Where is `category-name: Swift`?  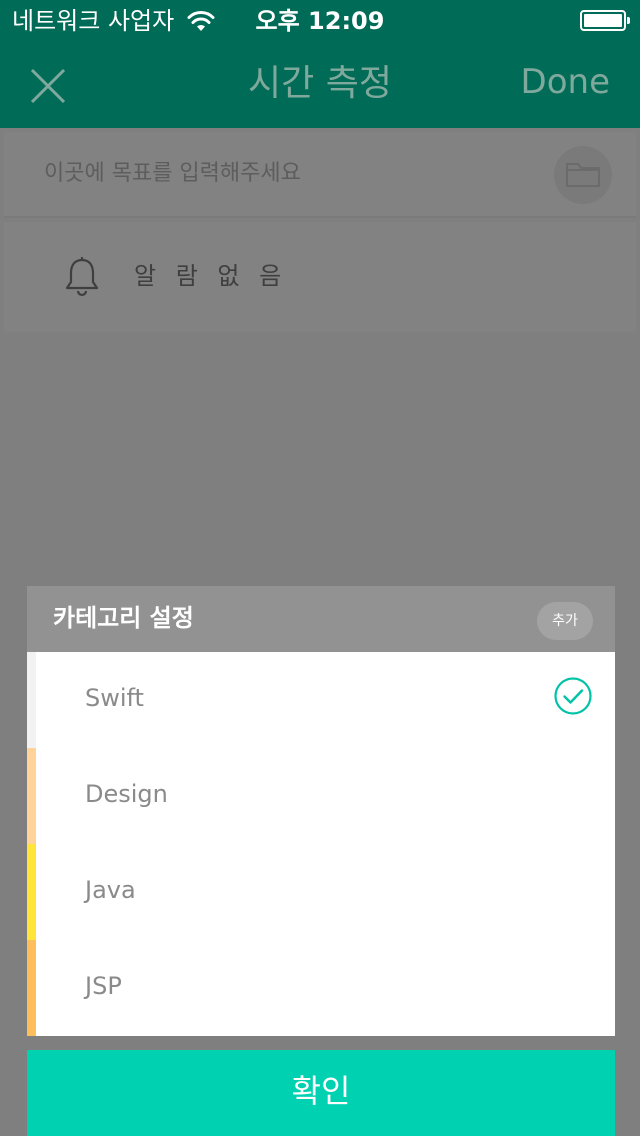 category-name: Swift is located at coordinates (114, 698).